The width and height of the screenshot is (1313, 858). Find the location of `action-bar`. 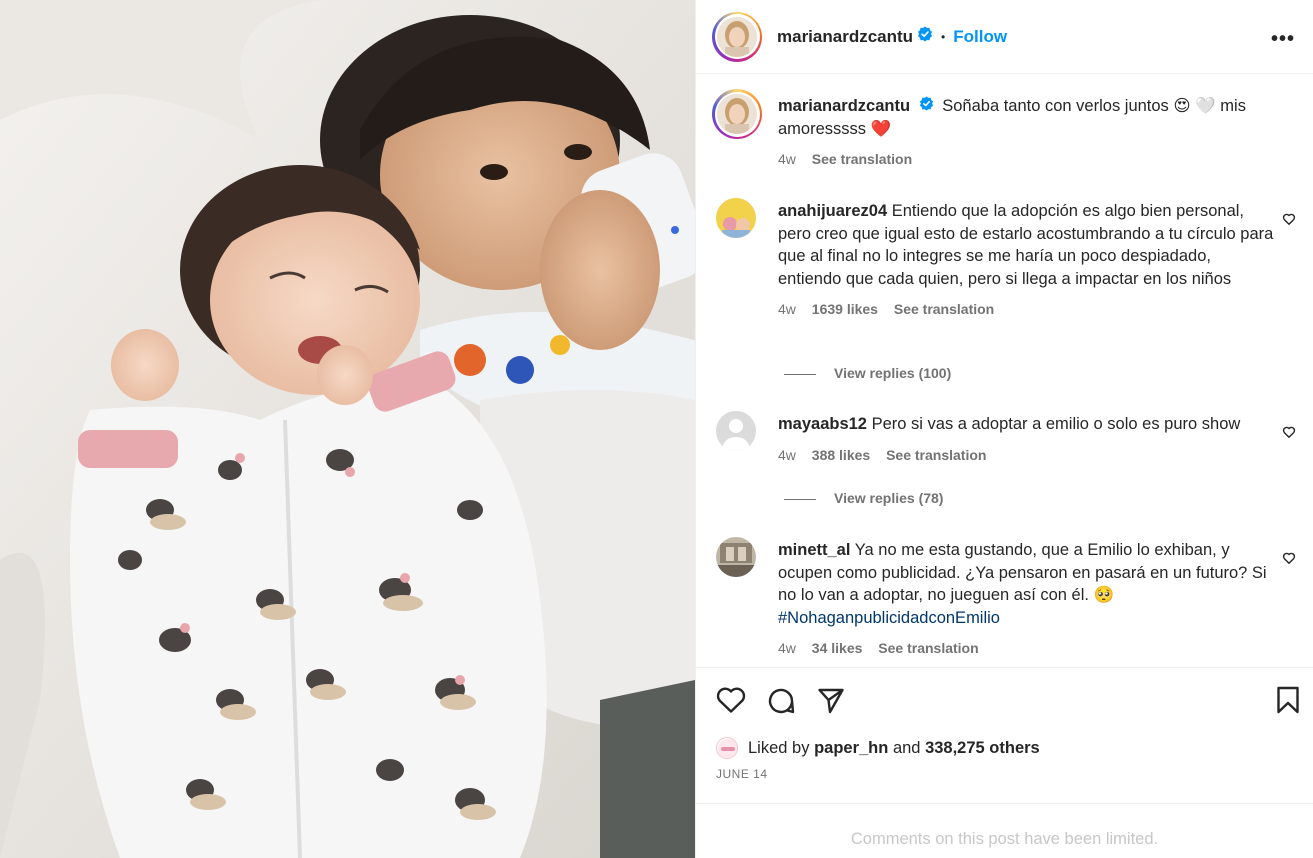

action-bar is located at coordinates (1004, 699).